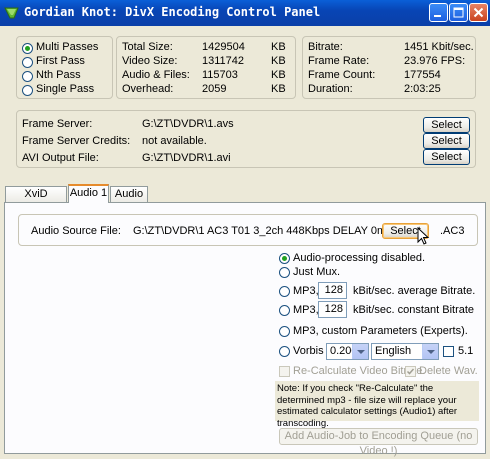 This screenshot has width=490, height=459. What do you see at coordinates (446, 141) in the screenshot?
I see `credits-select-button: Select` at bounding box center [446, 141].